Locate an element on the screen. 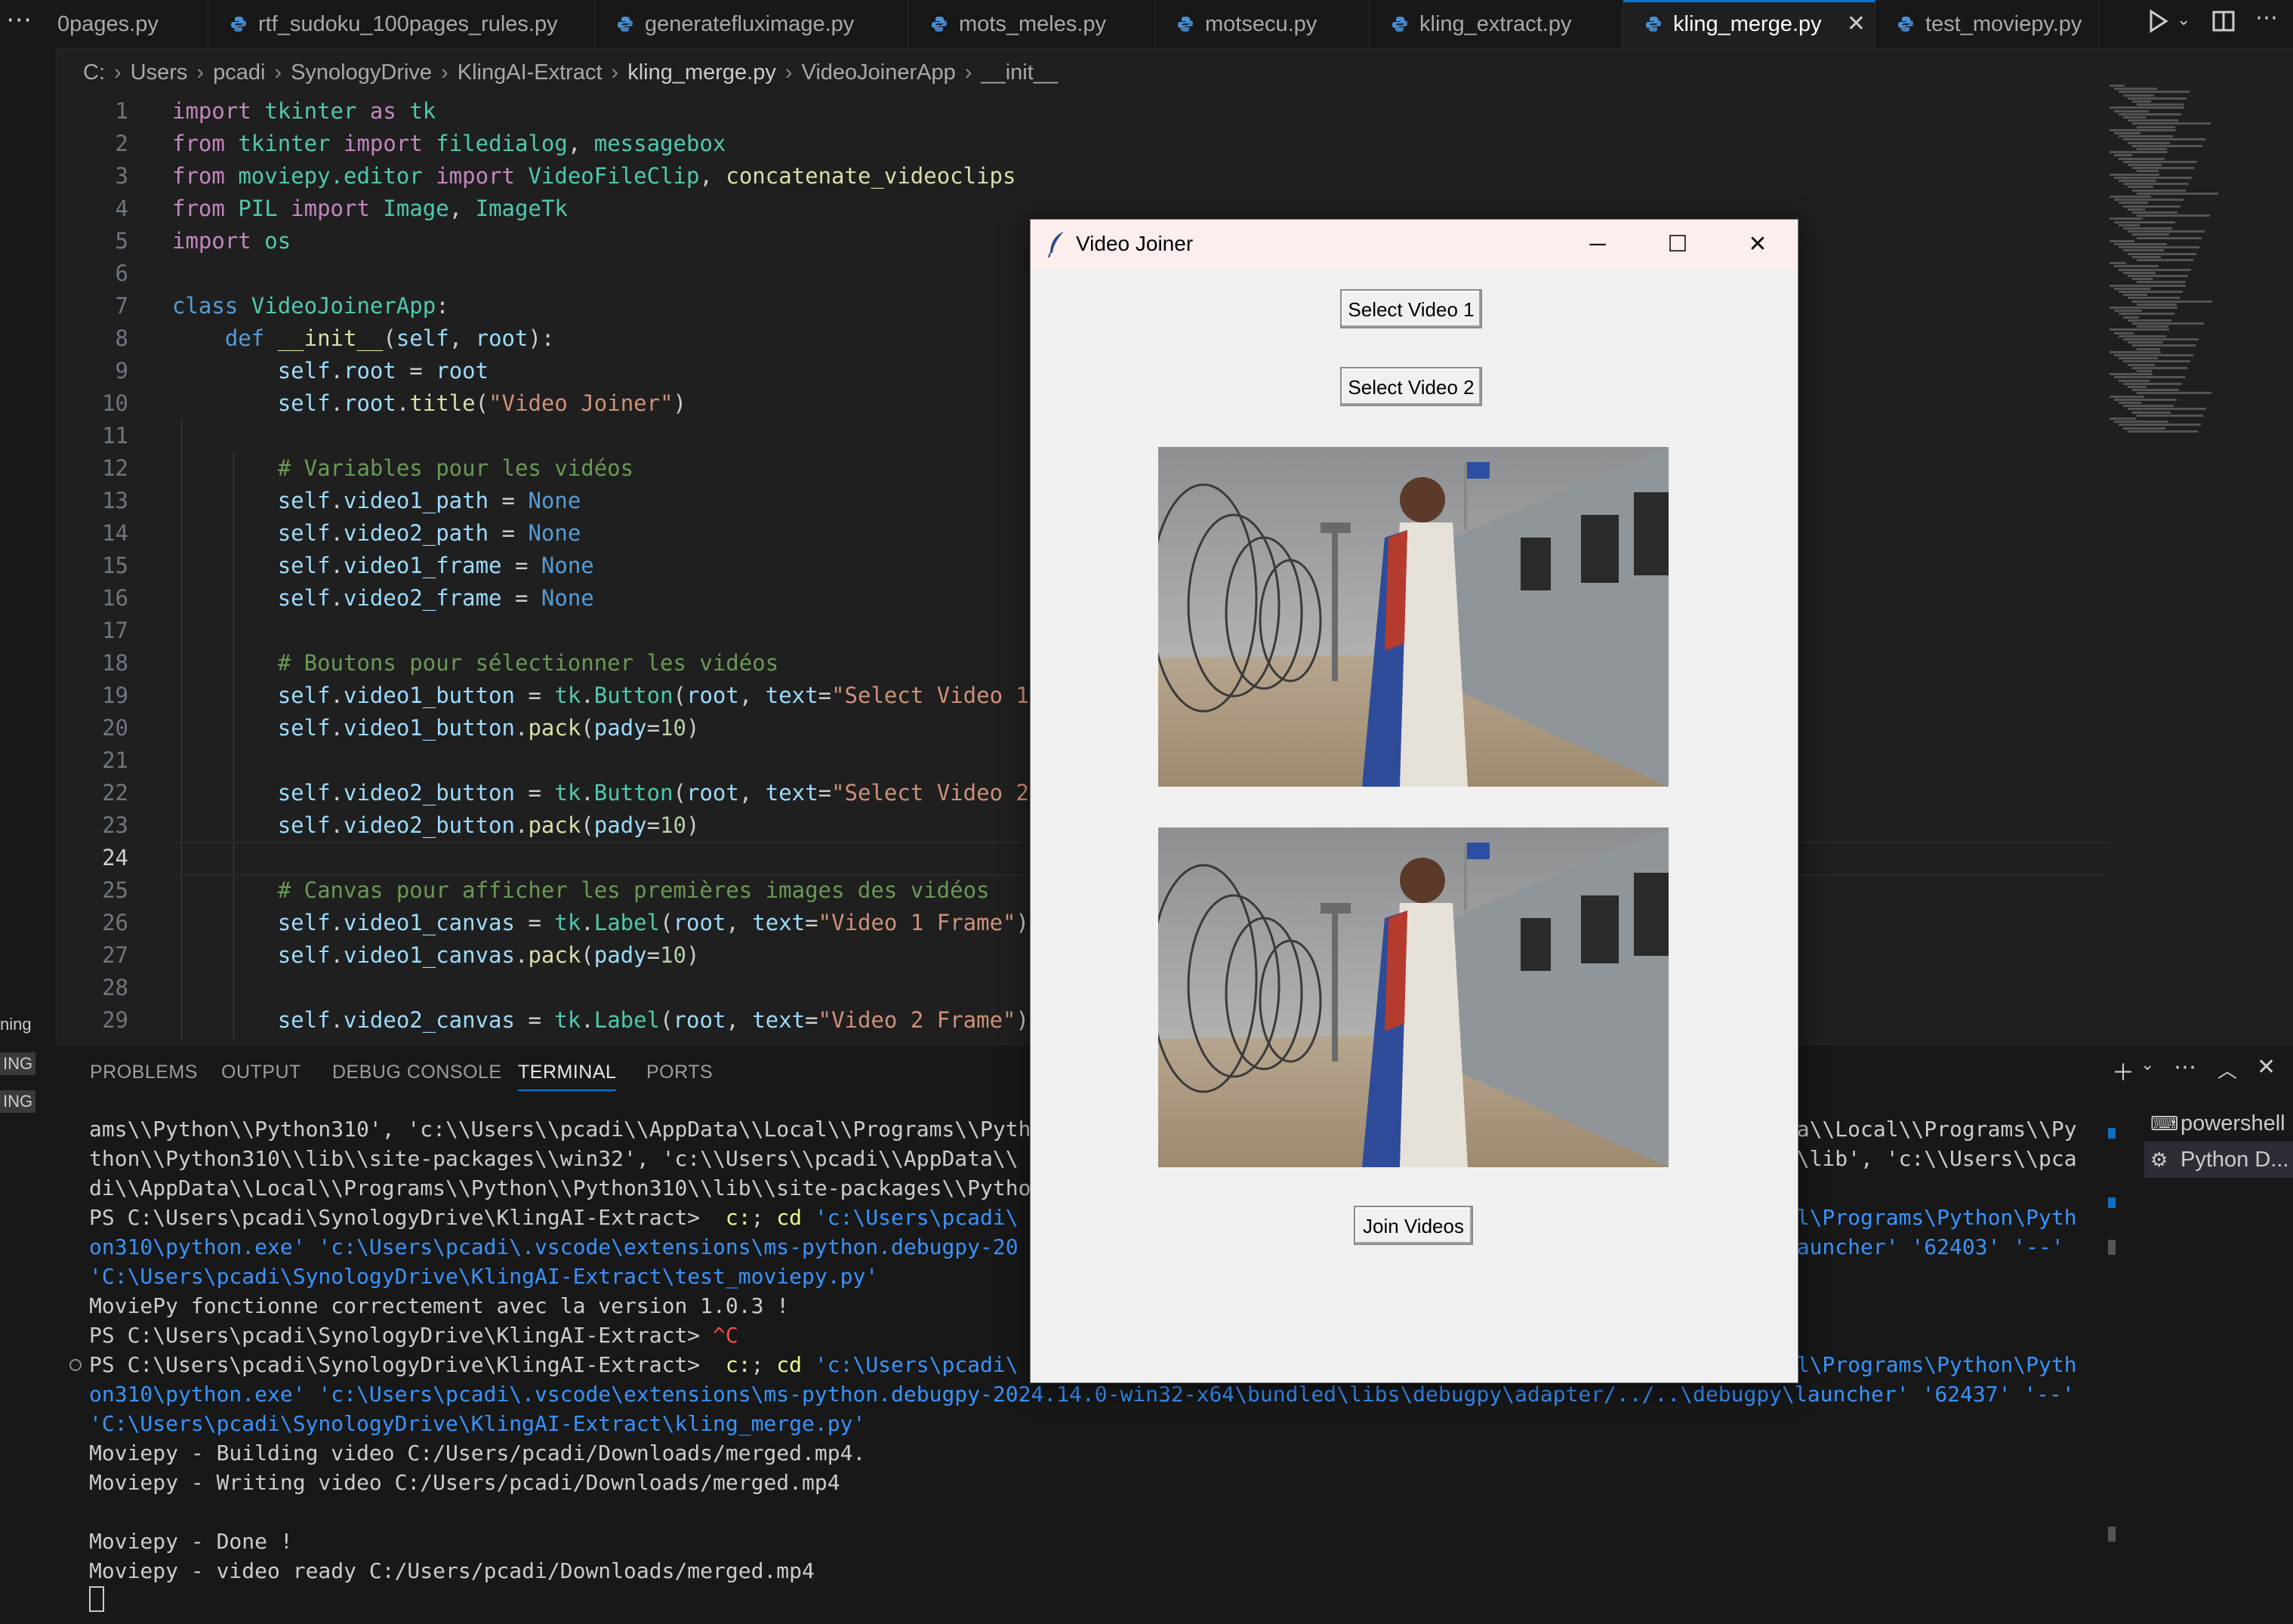 This screenshot has height=1624, width=2293. minimize-icon: ─ is located at coordinates (1598, 245).